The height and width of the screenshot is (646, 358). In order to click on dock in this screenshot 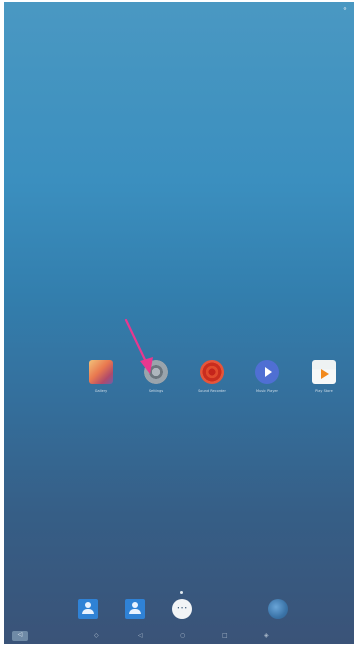, I will do `click(179, 613)`.